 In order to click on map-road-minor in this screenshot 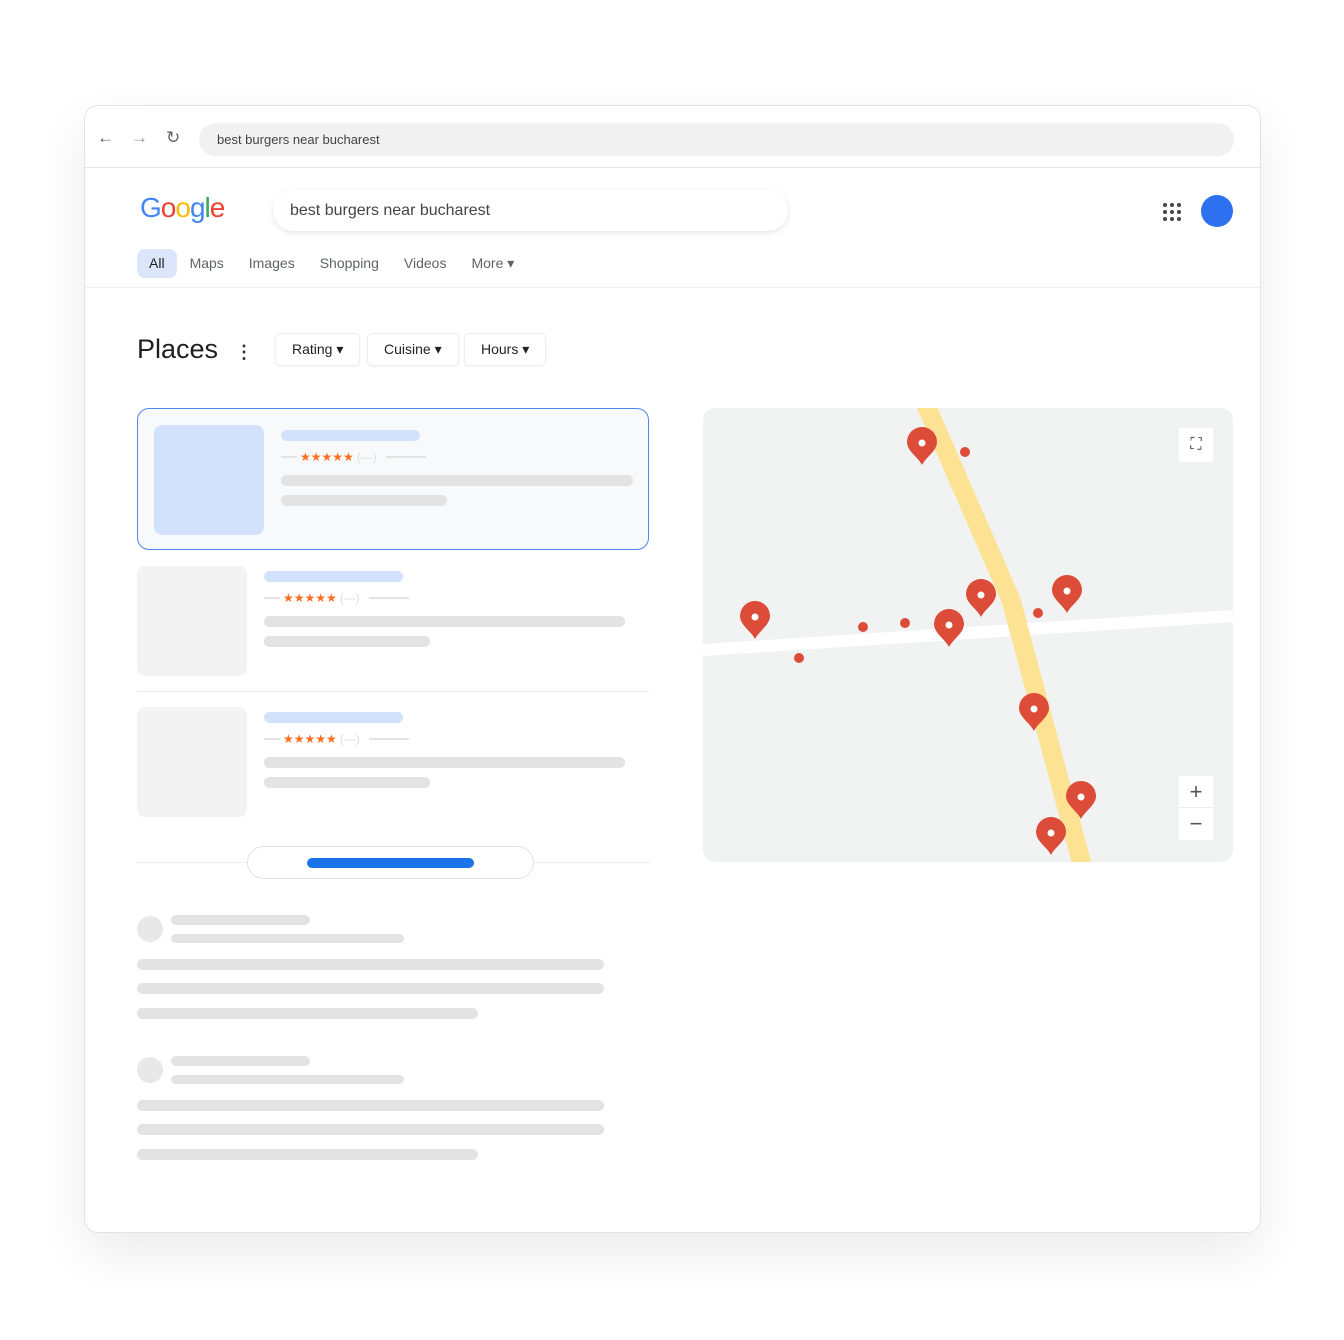, I will do `click(968, 633)`.